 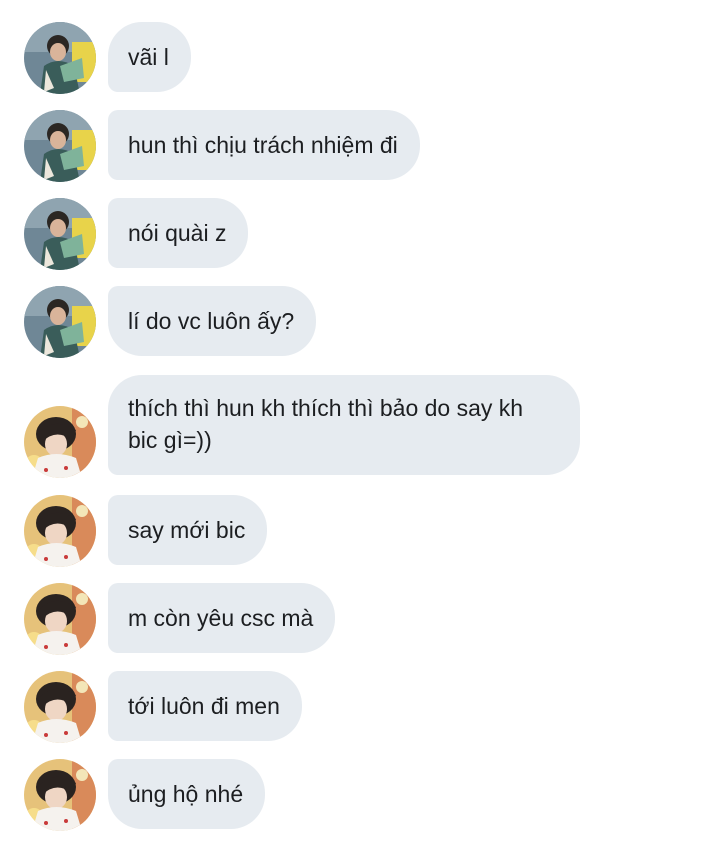 I want to click on message-text: tới luôn đi men, so click(x=204, y=706).